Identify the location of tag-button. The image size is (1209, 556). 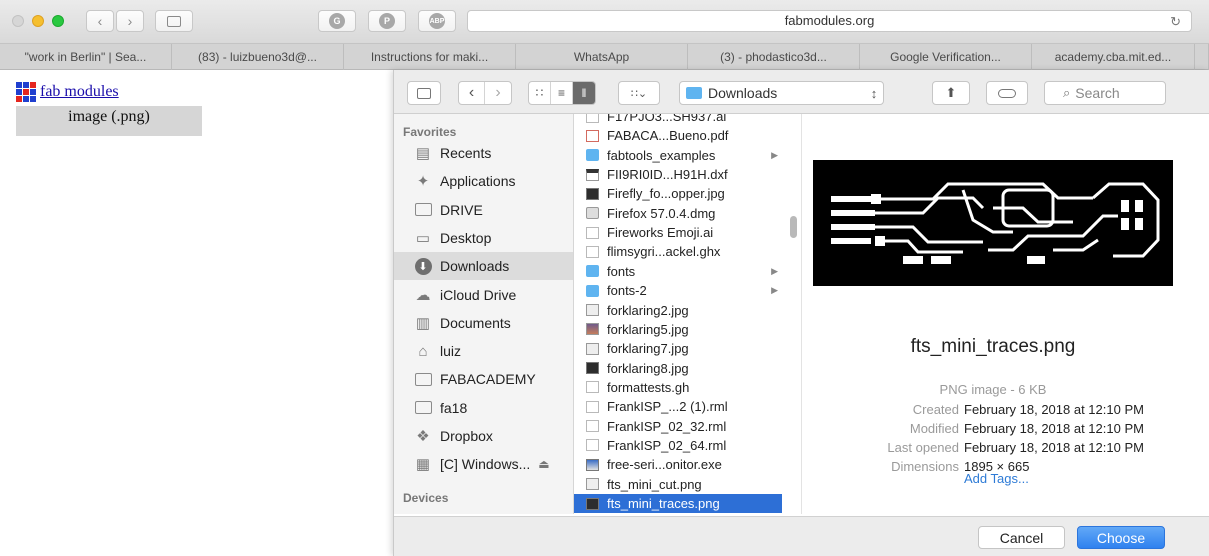
(1007, 93).